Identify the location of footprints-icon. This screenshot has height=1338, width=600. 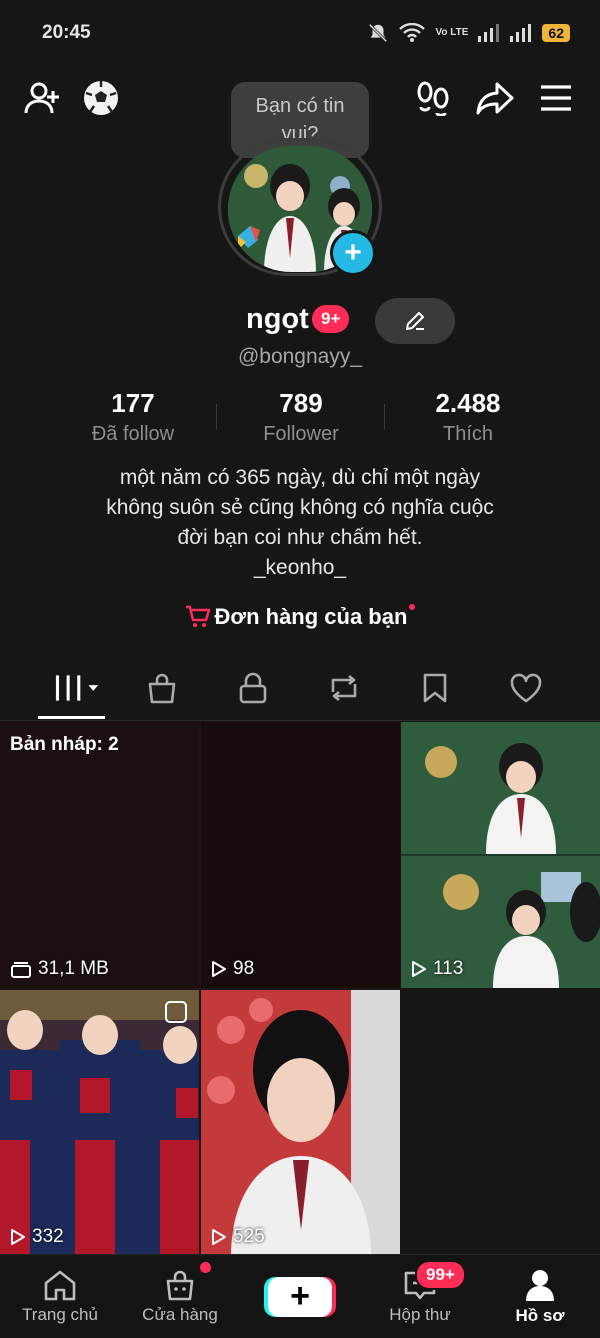
(433, 98).